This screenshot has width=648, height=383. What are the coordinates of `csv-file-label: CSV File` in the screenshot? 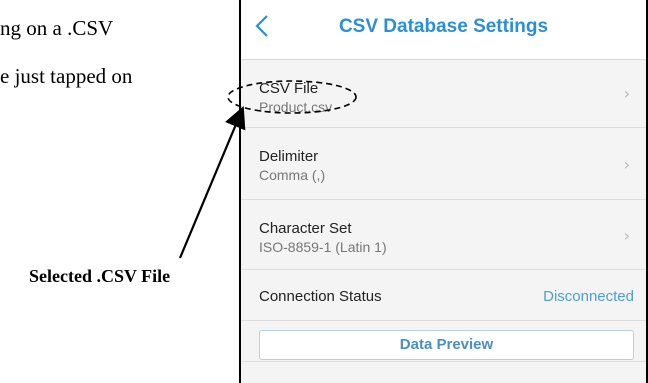 It's located at (289, 88).